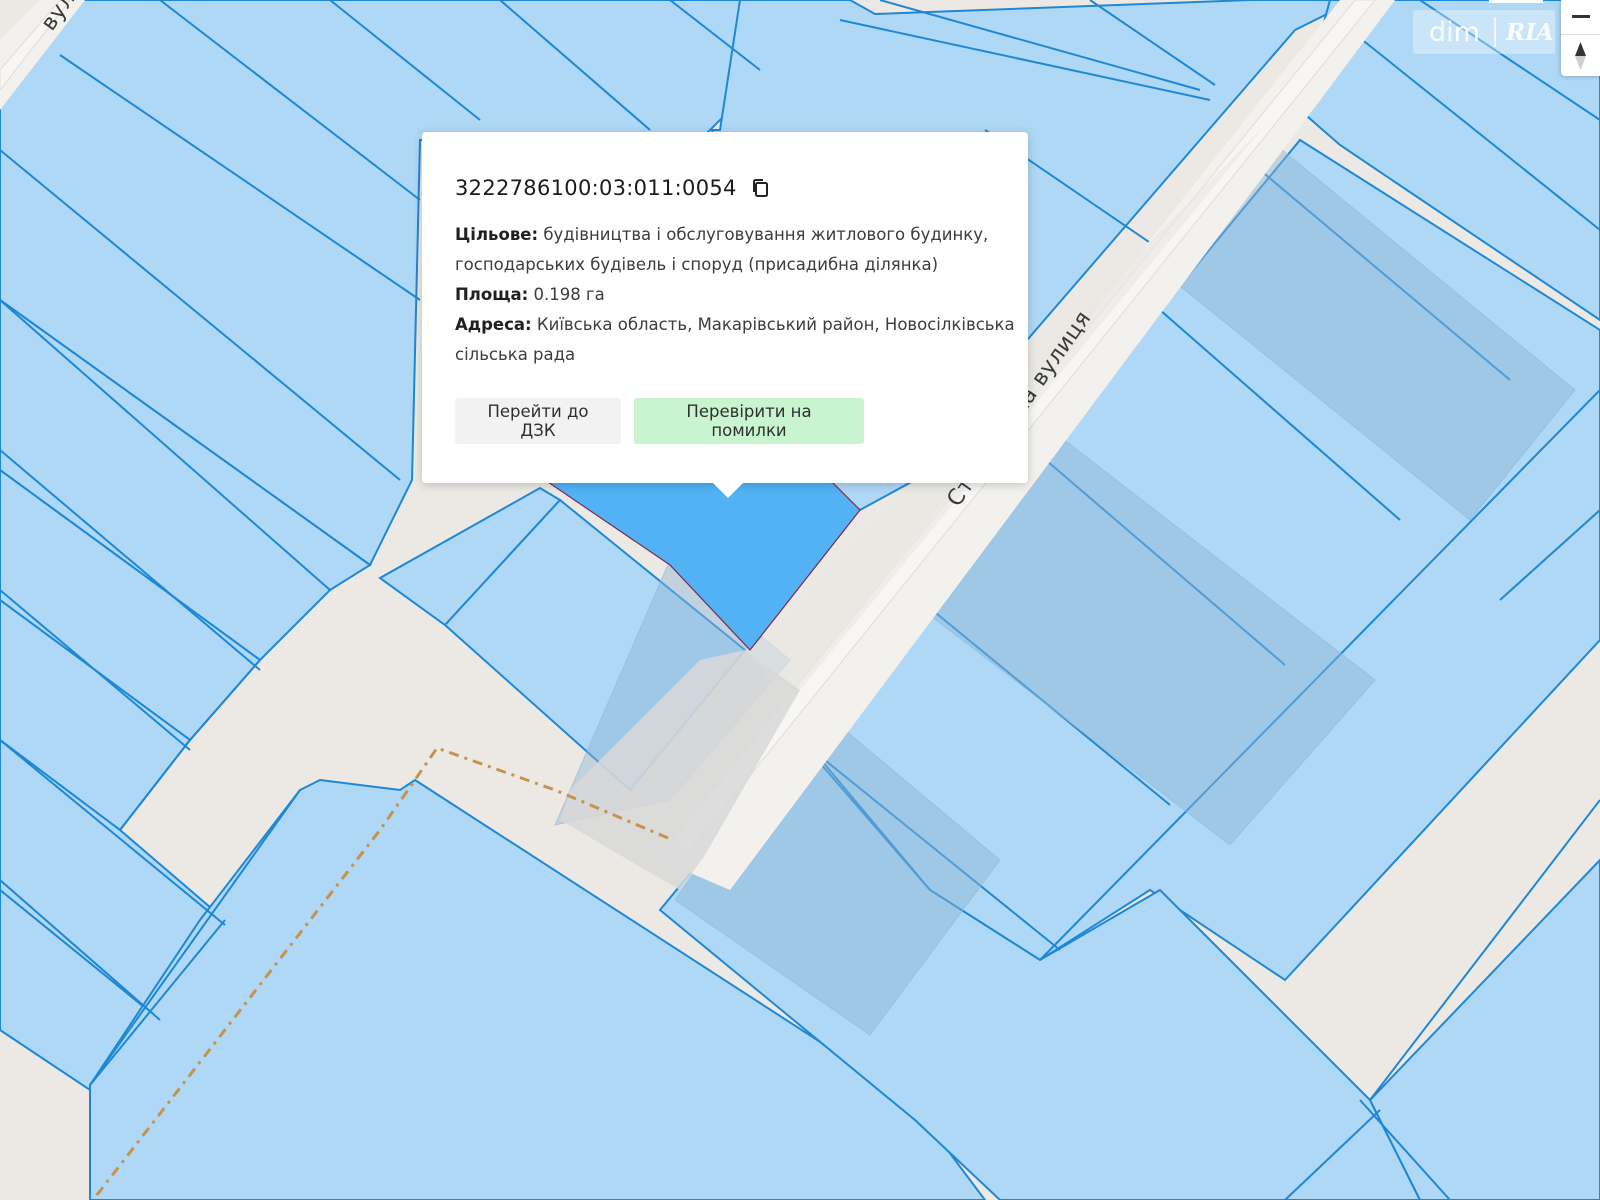  Describe the element at coordinates (760, 188) in the screenshot. I see `copy-icon` at that location.